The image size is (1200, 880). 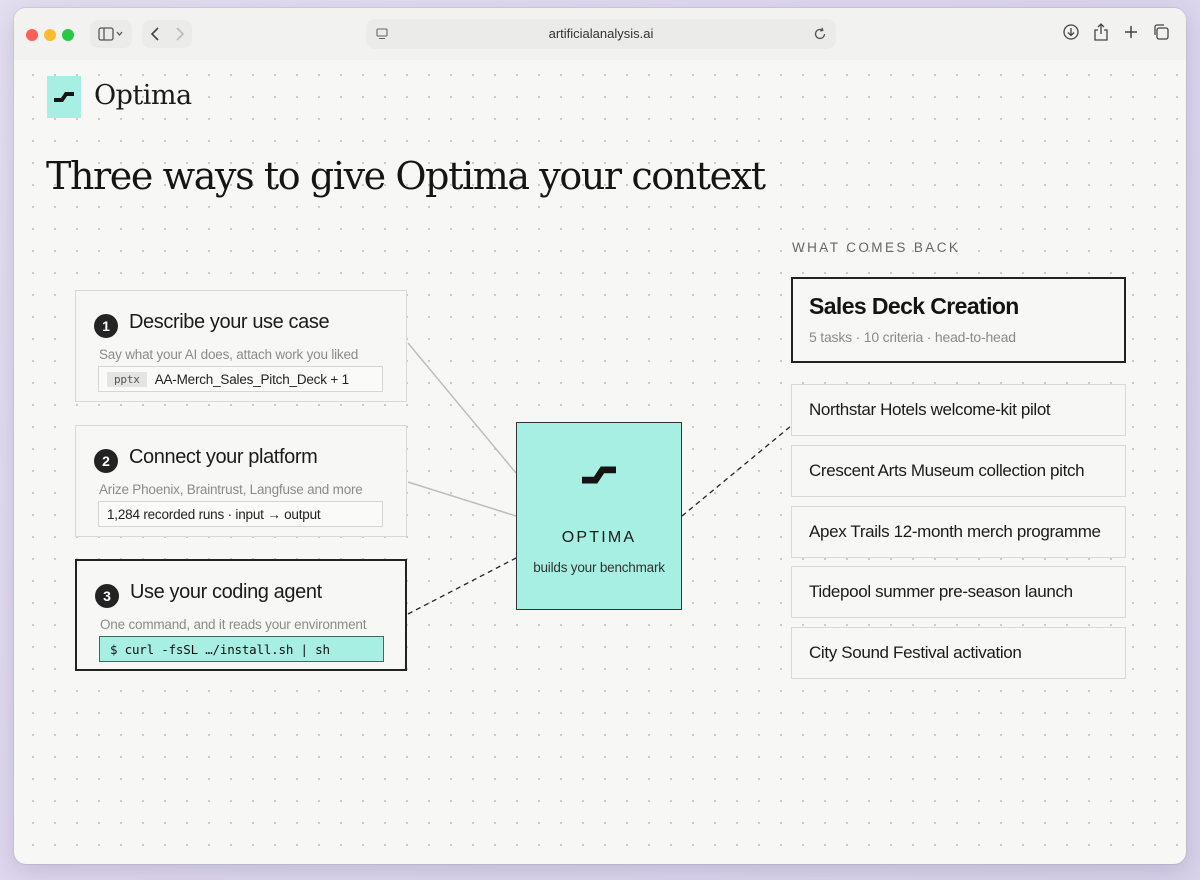 I want to click on card-title: Use your coding agent, so click(x=226, y=592).